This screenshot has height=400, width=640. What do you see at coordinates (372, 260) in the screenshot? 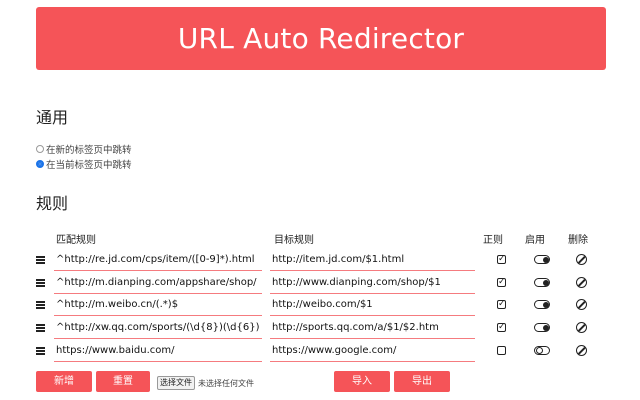
I see `rule-to-input: http://item.jd.com/$1.html` at bounding box center [372, 260].